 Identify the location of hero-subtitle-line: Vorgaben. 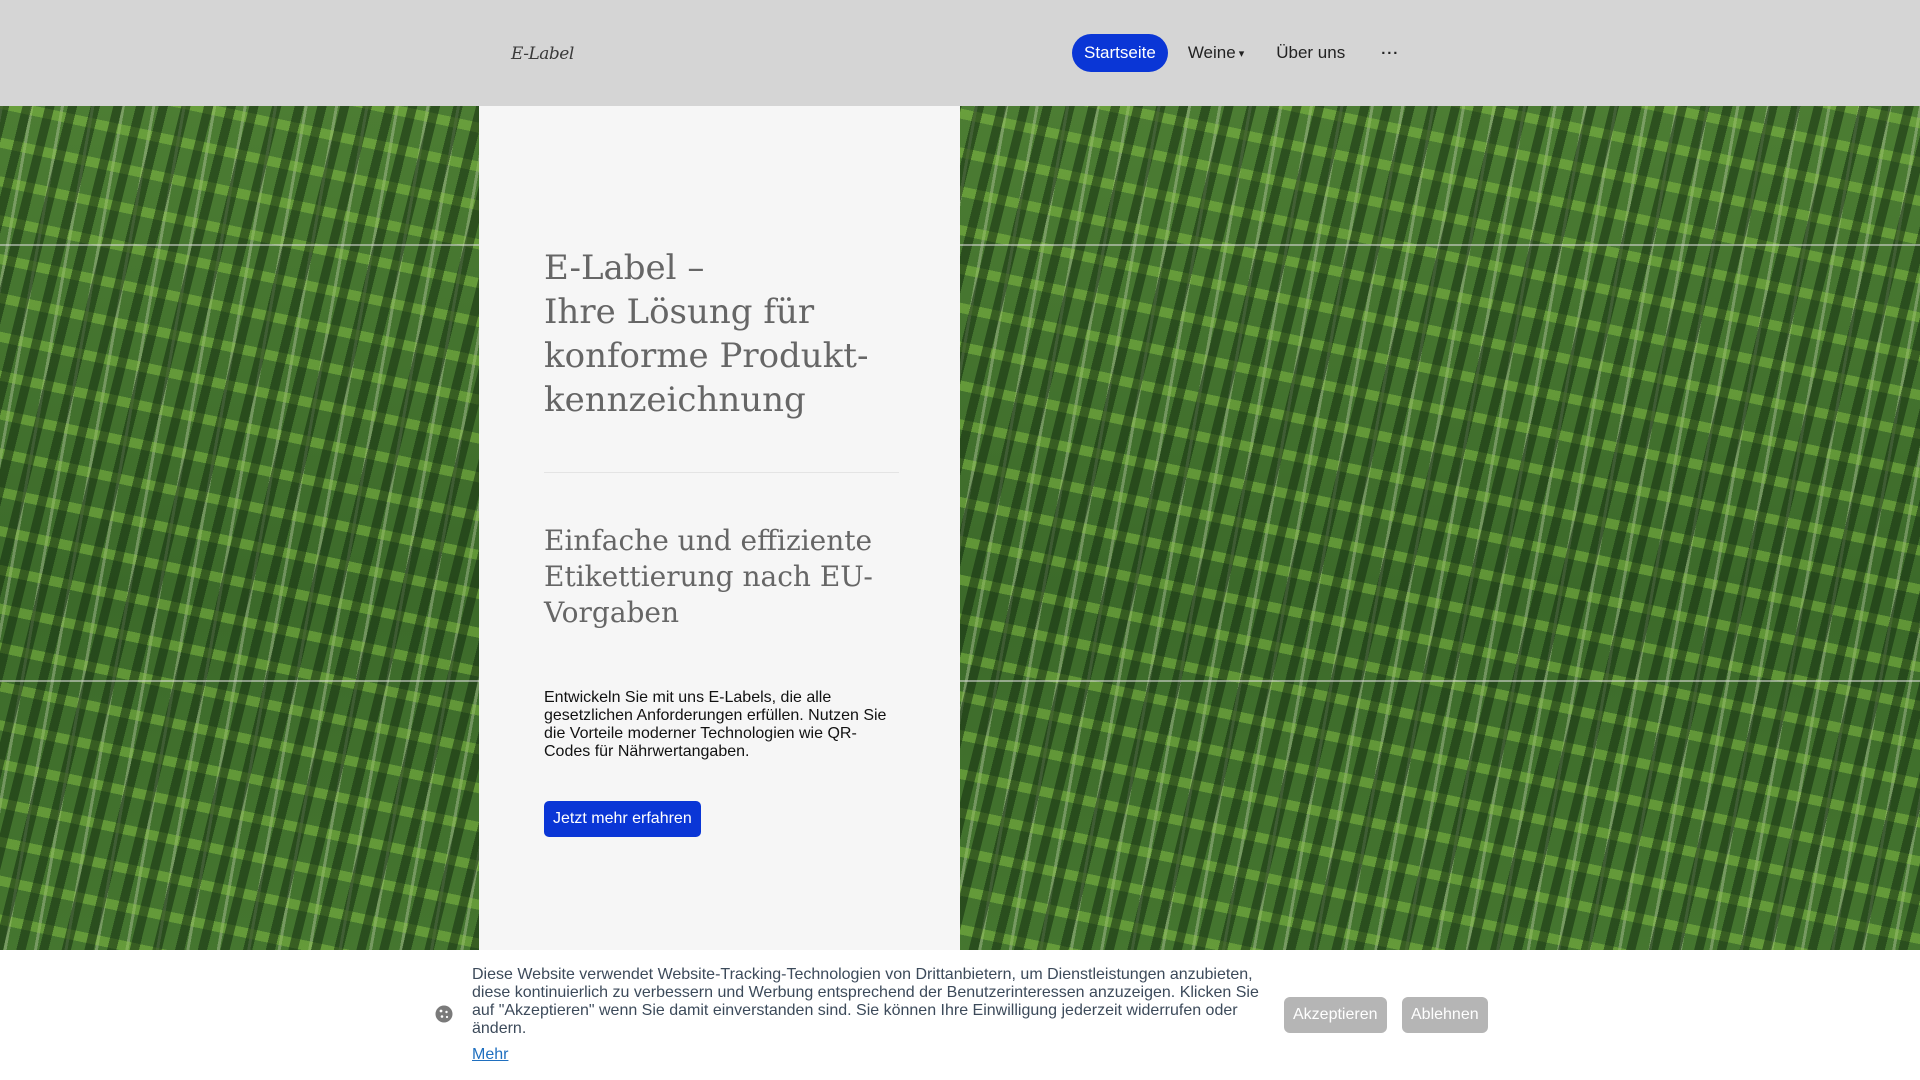
(612, 612).